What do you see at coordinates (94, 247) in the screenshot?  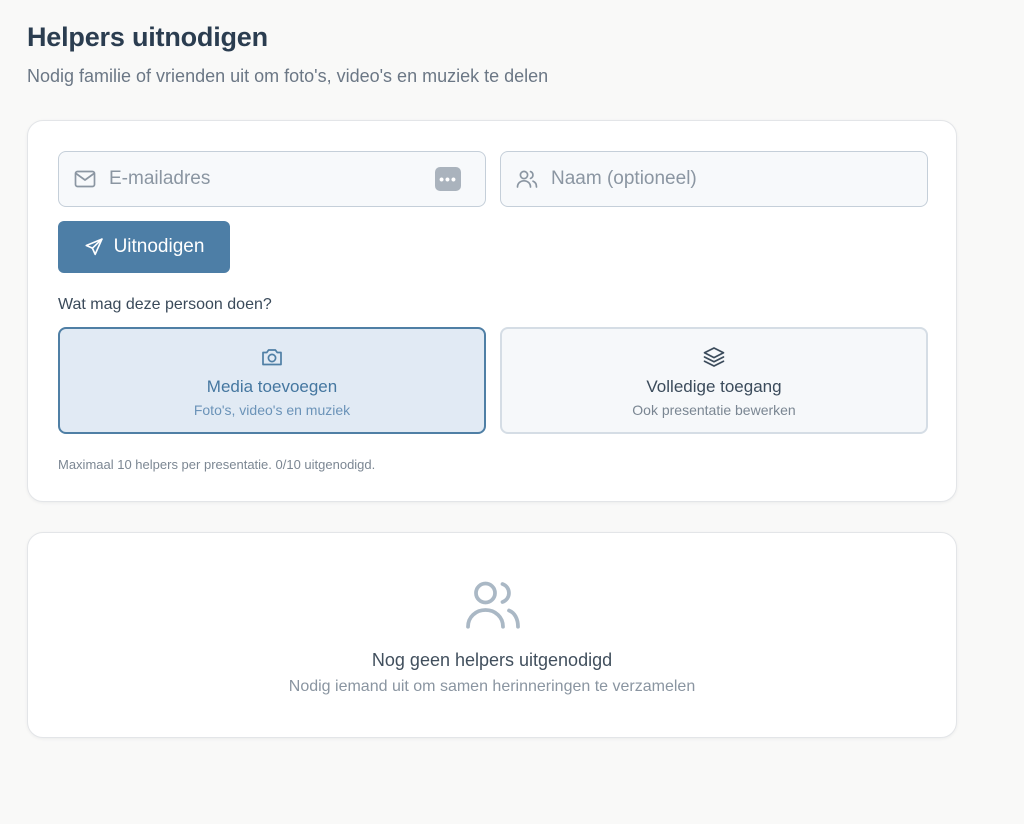 I see `send-icon` at bounding box center [94, 247].